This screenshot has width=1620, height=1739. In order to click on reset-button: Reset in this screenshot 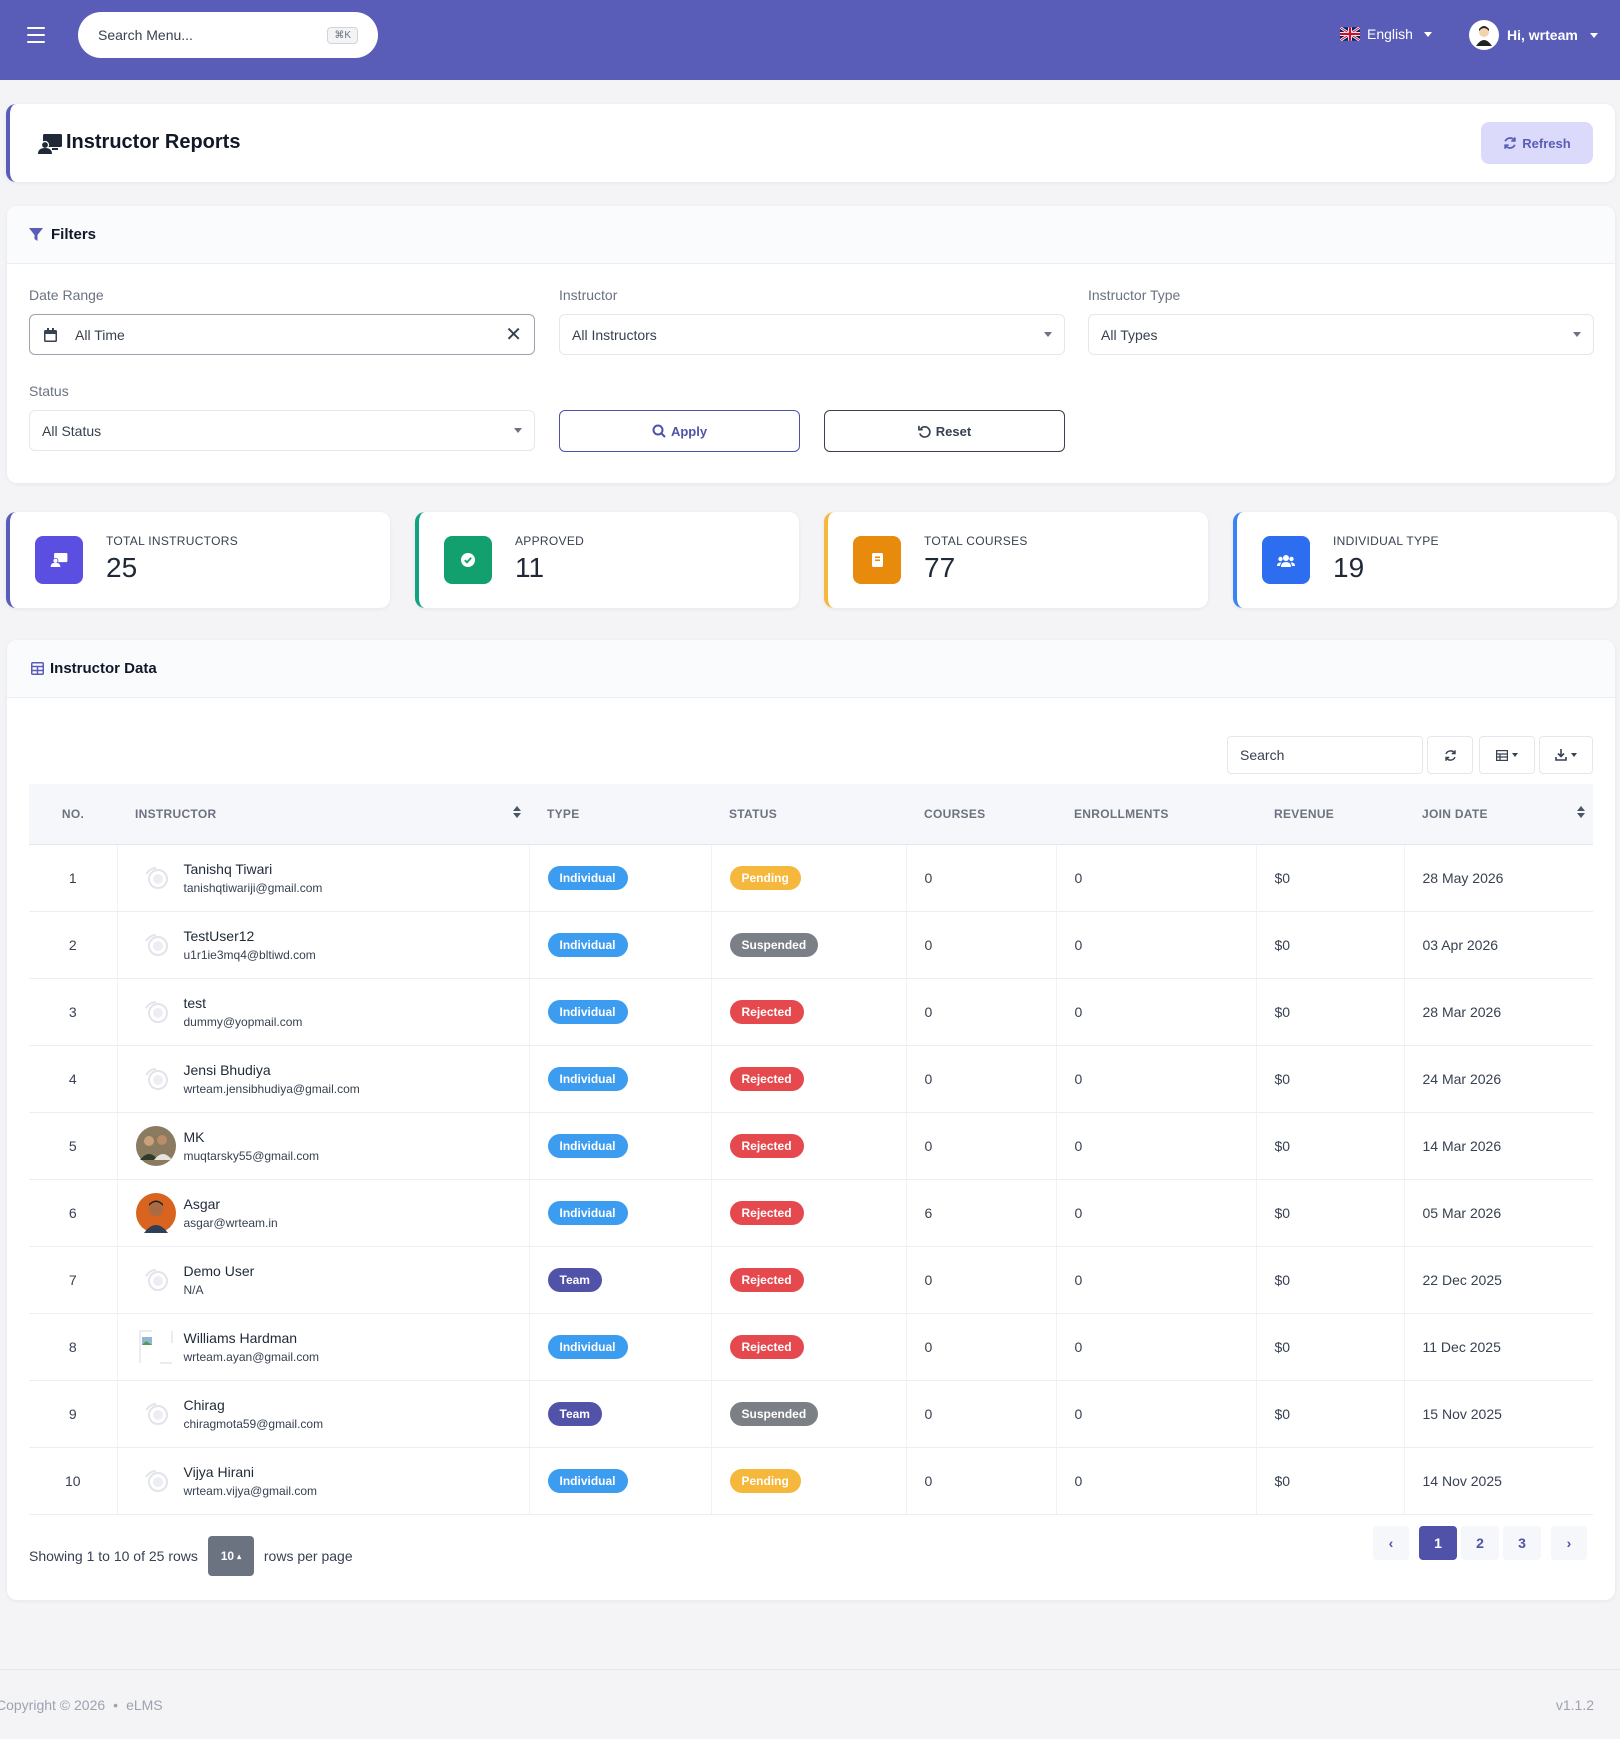, I will do `click(944, 431)`.